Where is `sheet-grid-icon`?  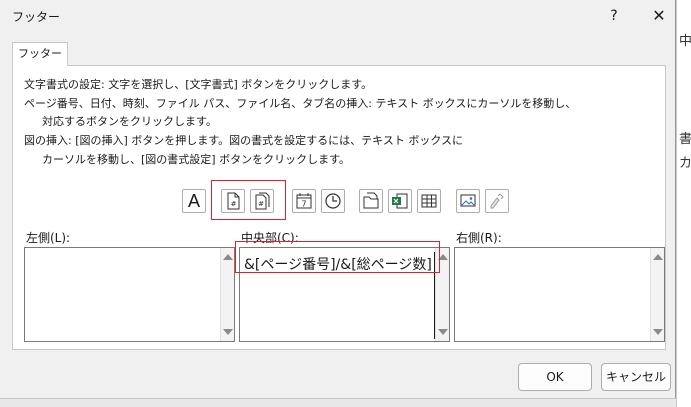 sheet-grid-icon is located at coordinates (429, 201).